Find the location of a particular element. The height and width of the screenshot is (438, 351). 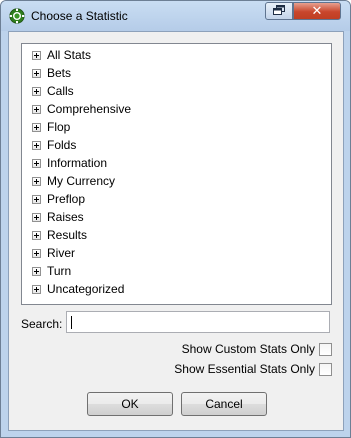

tree-item-comprehensive: Comprehensive is located at coordinates (81, 109).